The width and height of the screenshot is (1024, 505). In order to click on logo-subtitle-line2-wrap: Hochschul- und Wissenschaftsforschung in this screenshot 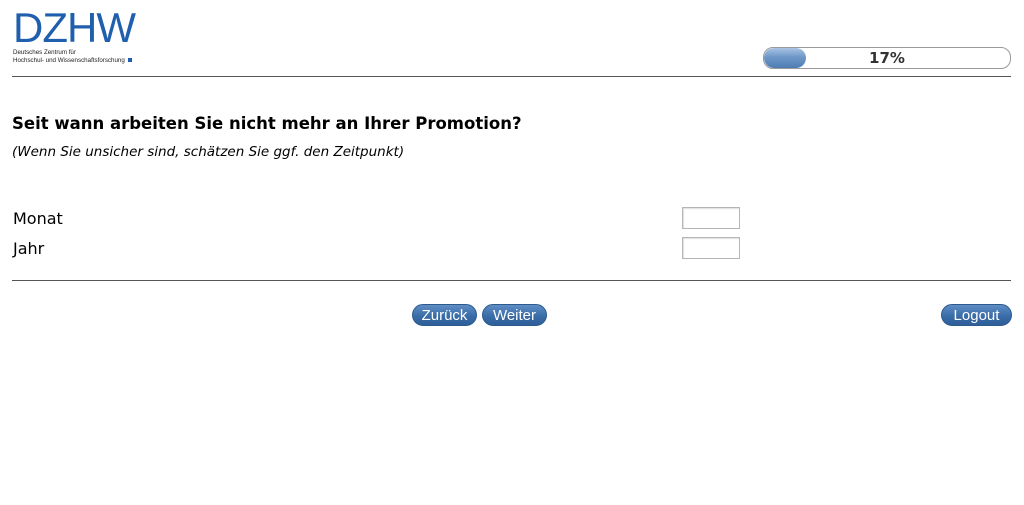, I will do `click(80, 61)`.